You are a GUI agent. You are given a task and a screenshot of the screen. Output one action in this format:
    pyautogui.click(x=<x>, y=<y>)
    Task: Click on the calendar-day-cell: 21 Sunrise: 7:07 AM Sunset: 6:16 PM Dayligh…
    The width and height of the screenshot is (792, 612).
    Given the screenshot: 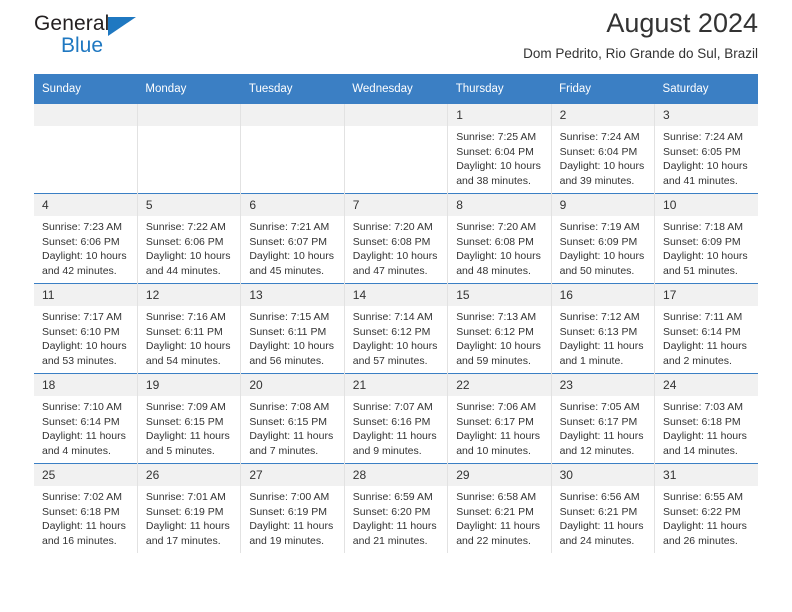 What is the action you would take?
    pyautogui.click(x=396, y=418)
    